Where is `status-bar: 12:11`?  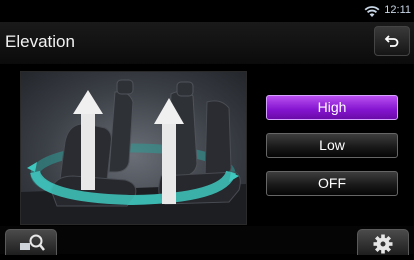
status-bar: 12:11 is located at coordinates (207, 11).